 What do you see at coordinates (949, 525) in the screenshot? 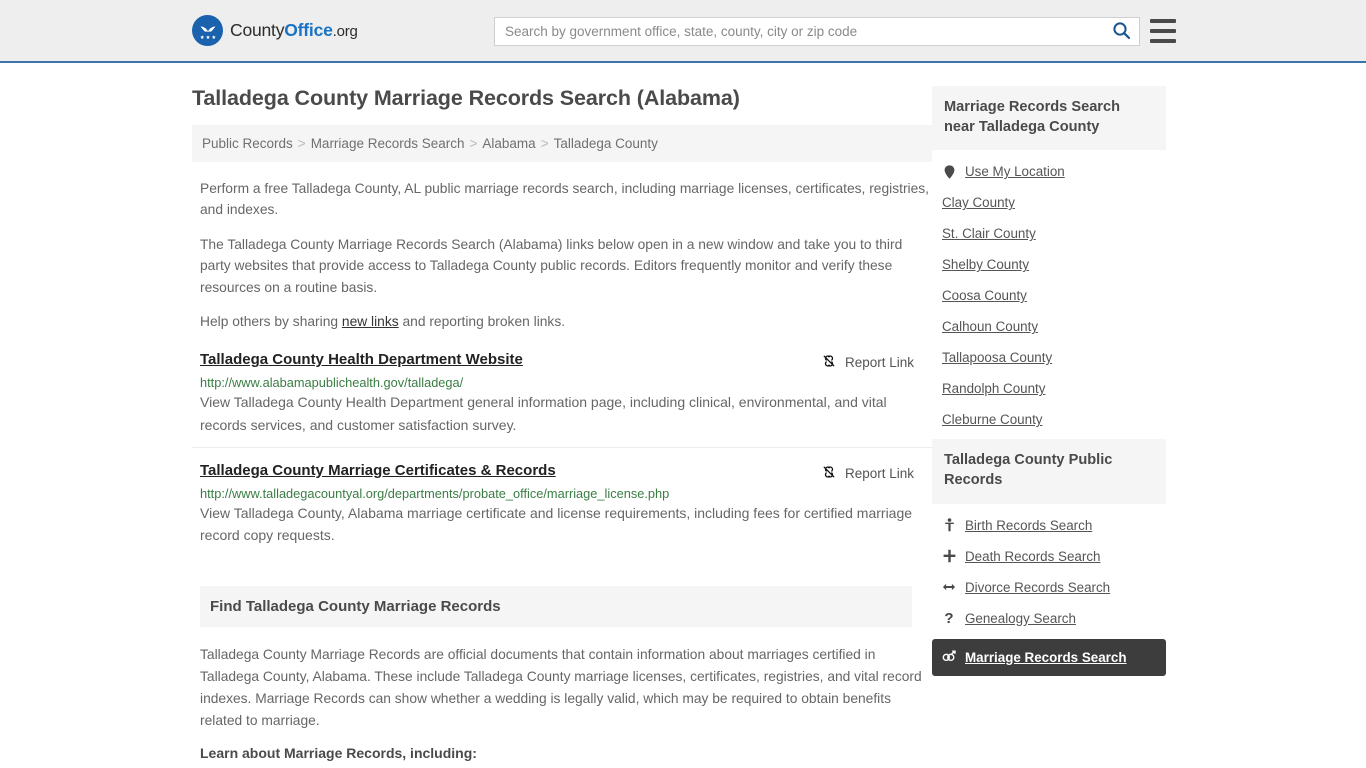
I see `baby-icon` at bounding box center [949, 525].